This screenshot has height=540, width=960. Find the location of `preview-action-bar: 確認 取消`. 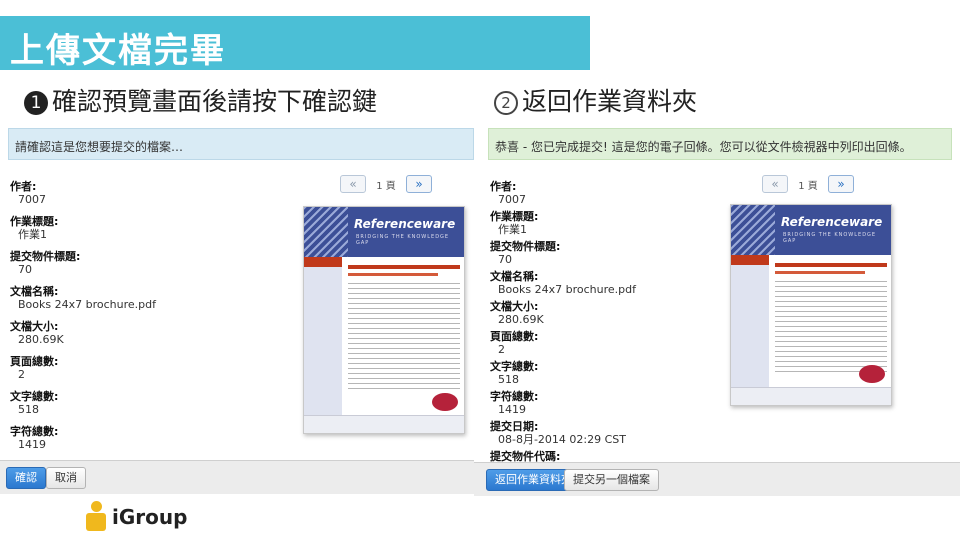

preview-action-bar: 確認 取消 is located at coordinates (237, 477).